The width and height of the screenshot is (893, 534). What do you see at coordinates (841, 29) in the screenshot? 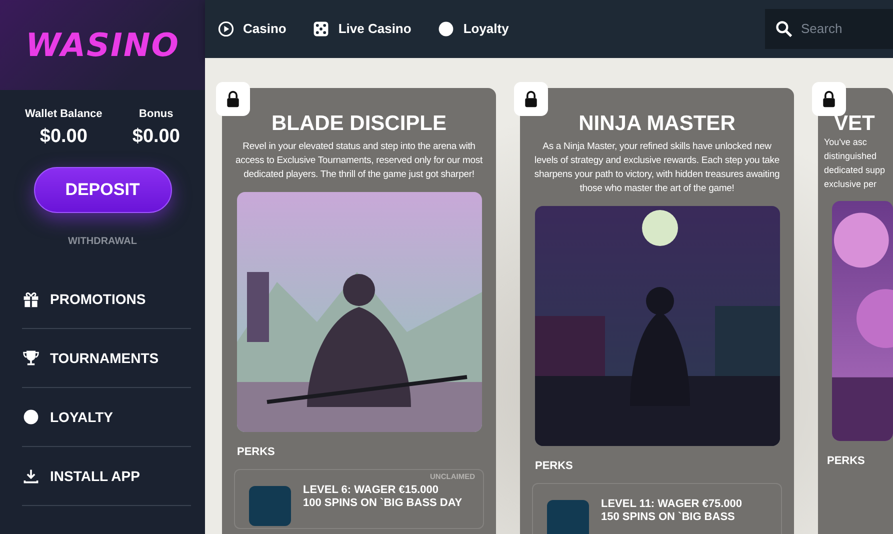
I see `search-input: Search` at bounding box center [841, 29].